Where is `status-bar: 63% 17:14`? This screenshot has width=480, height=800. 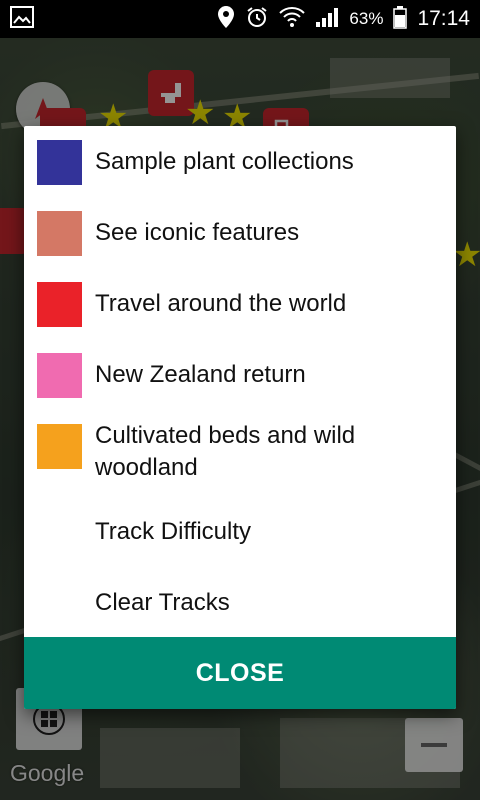
status-bar: 63% 17:14 is located at coordinates (240, 19).